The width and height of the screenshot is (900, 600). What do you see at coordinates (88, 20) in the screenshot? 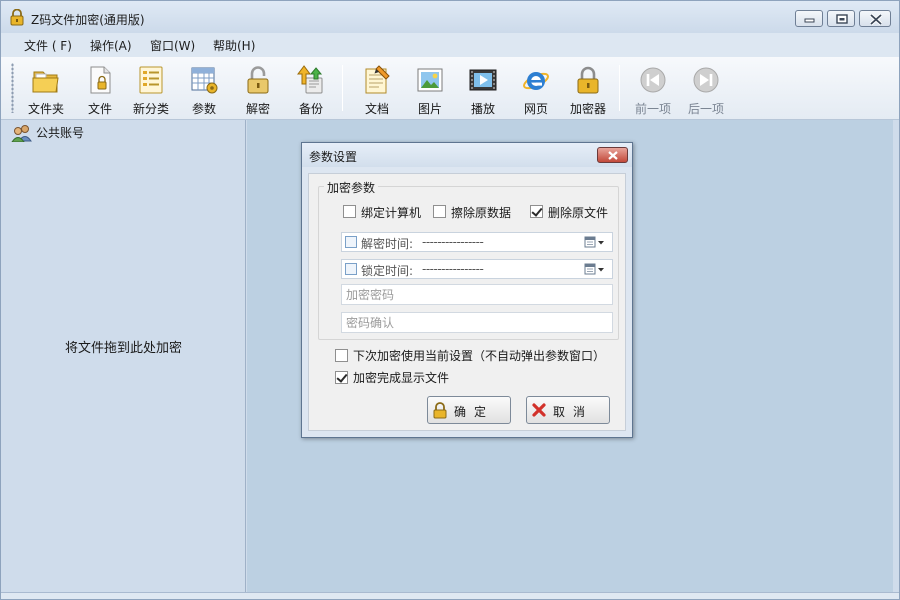
I see `window-title: Z码文件加密(通用版)` at bounding box center [88, 20].